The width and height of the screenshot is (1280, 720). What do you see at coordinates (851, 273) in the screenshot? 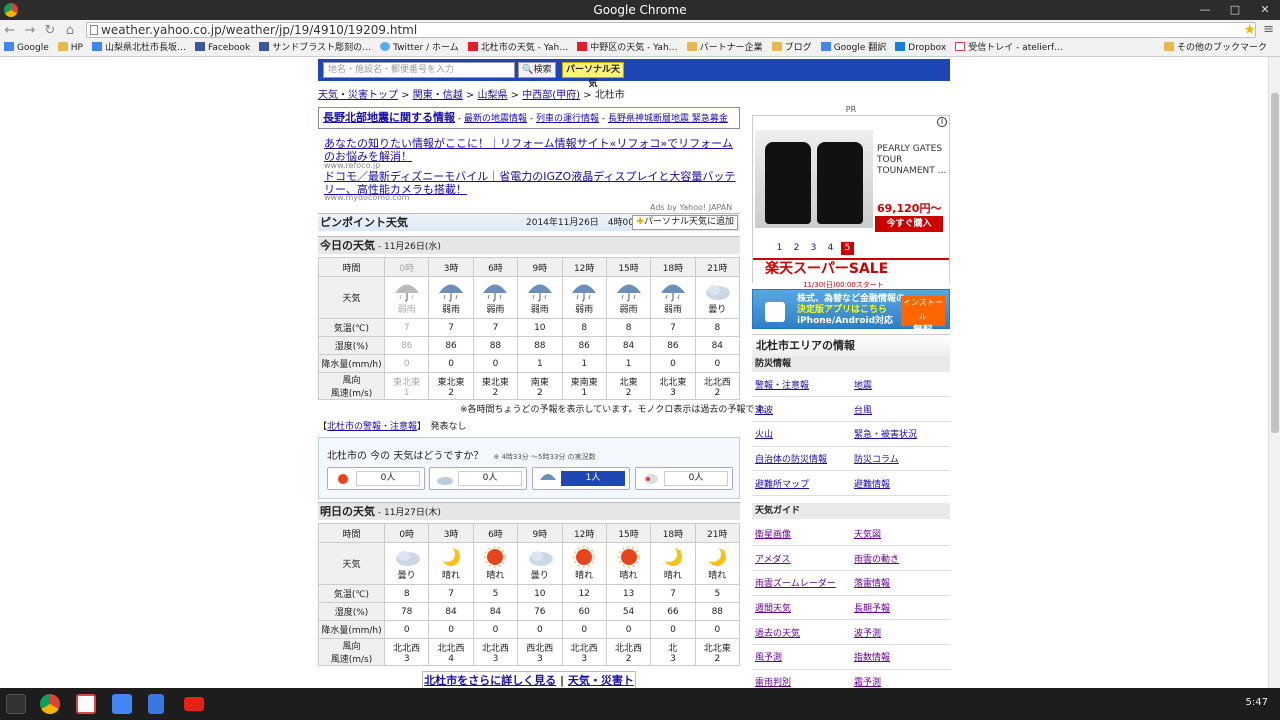
I see `rakuten-banner: 楽天スーパーSALE 11/30(日)00:00スタート` at bounding box center [851, 273].